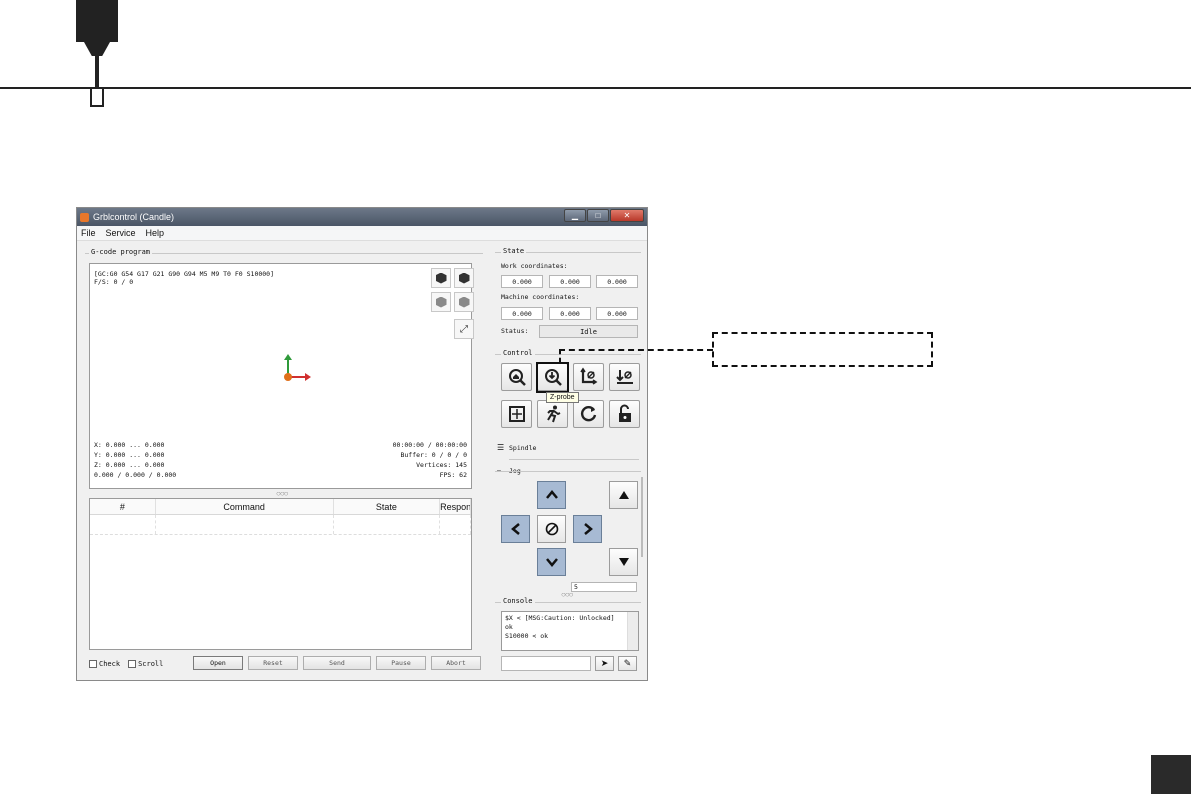  Describe the element at coordinates (604, 663) in the screenshot. I see `console-send-button: ➤` at that location.